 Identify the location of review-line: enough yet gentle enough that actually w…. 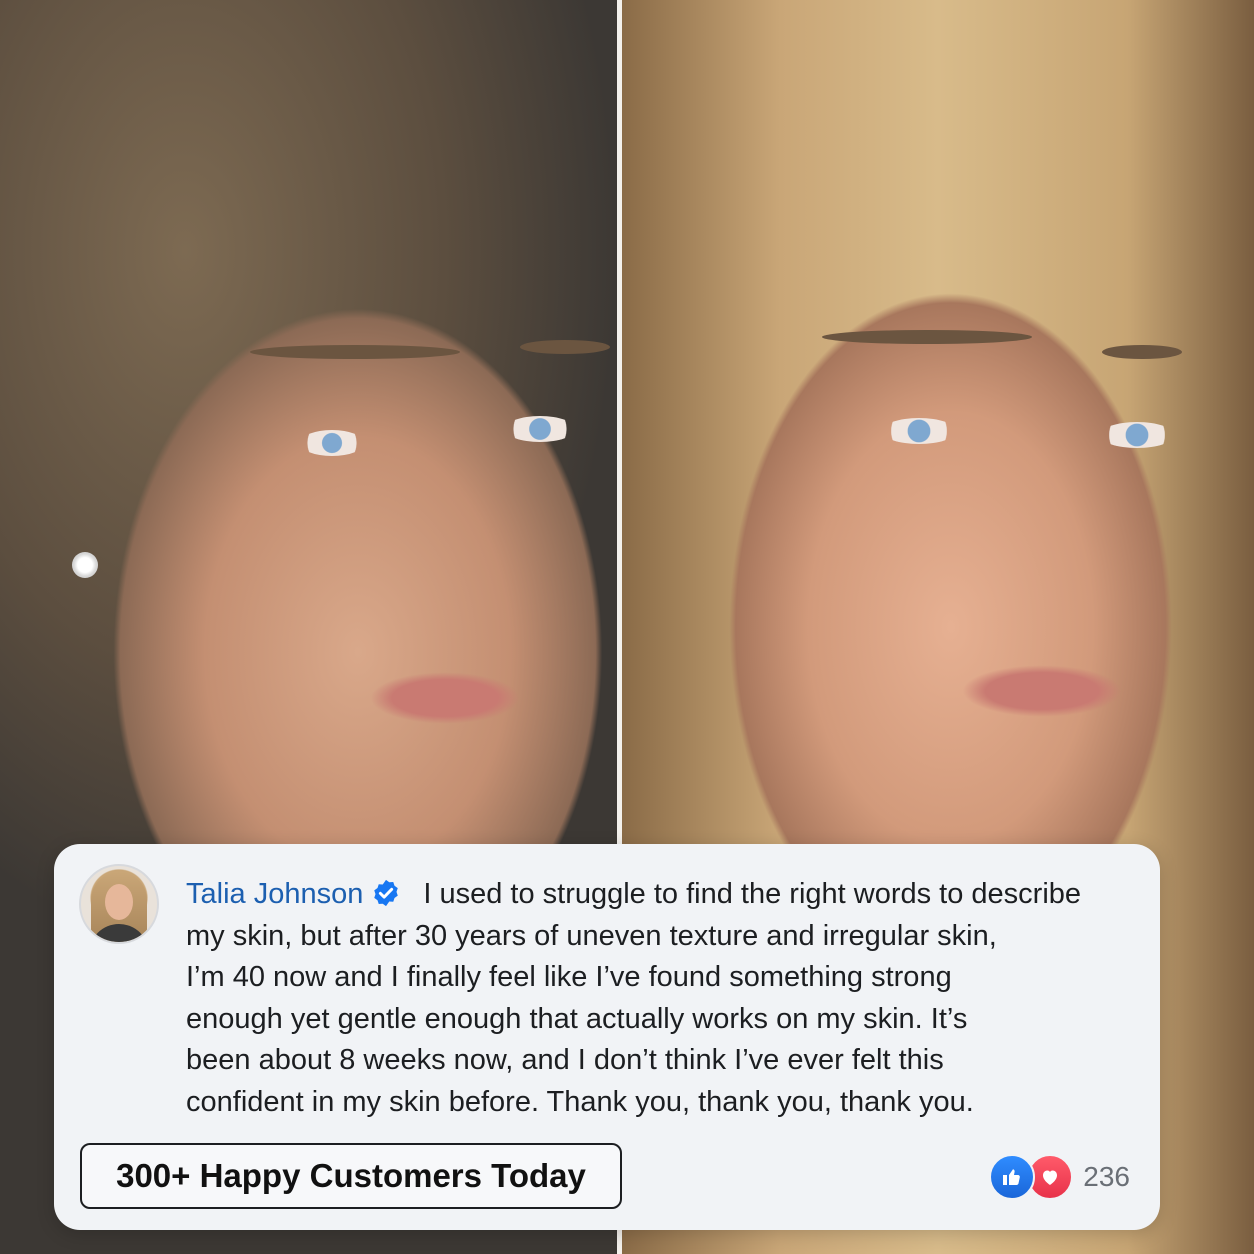
(577, 1018).